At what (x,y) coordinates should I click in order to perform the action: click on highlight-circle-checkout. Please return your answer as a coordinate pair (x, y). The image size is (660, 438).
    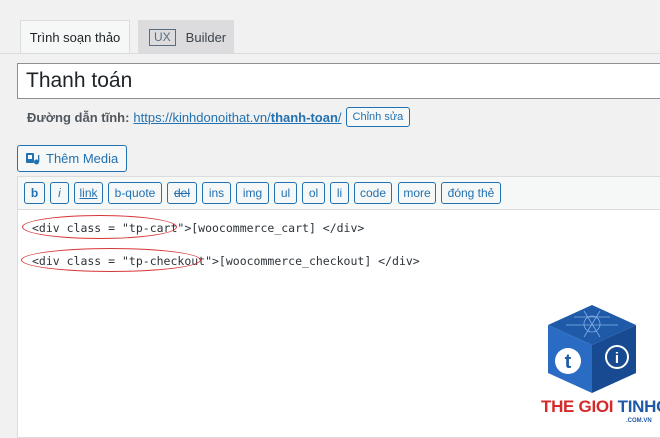
    Looking at the image, I should click on (111, 260).